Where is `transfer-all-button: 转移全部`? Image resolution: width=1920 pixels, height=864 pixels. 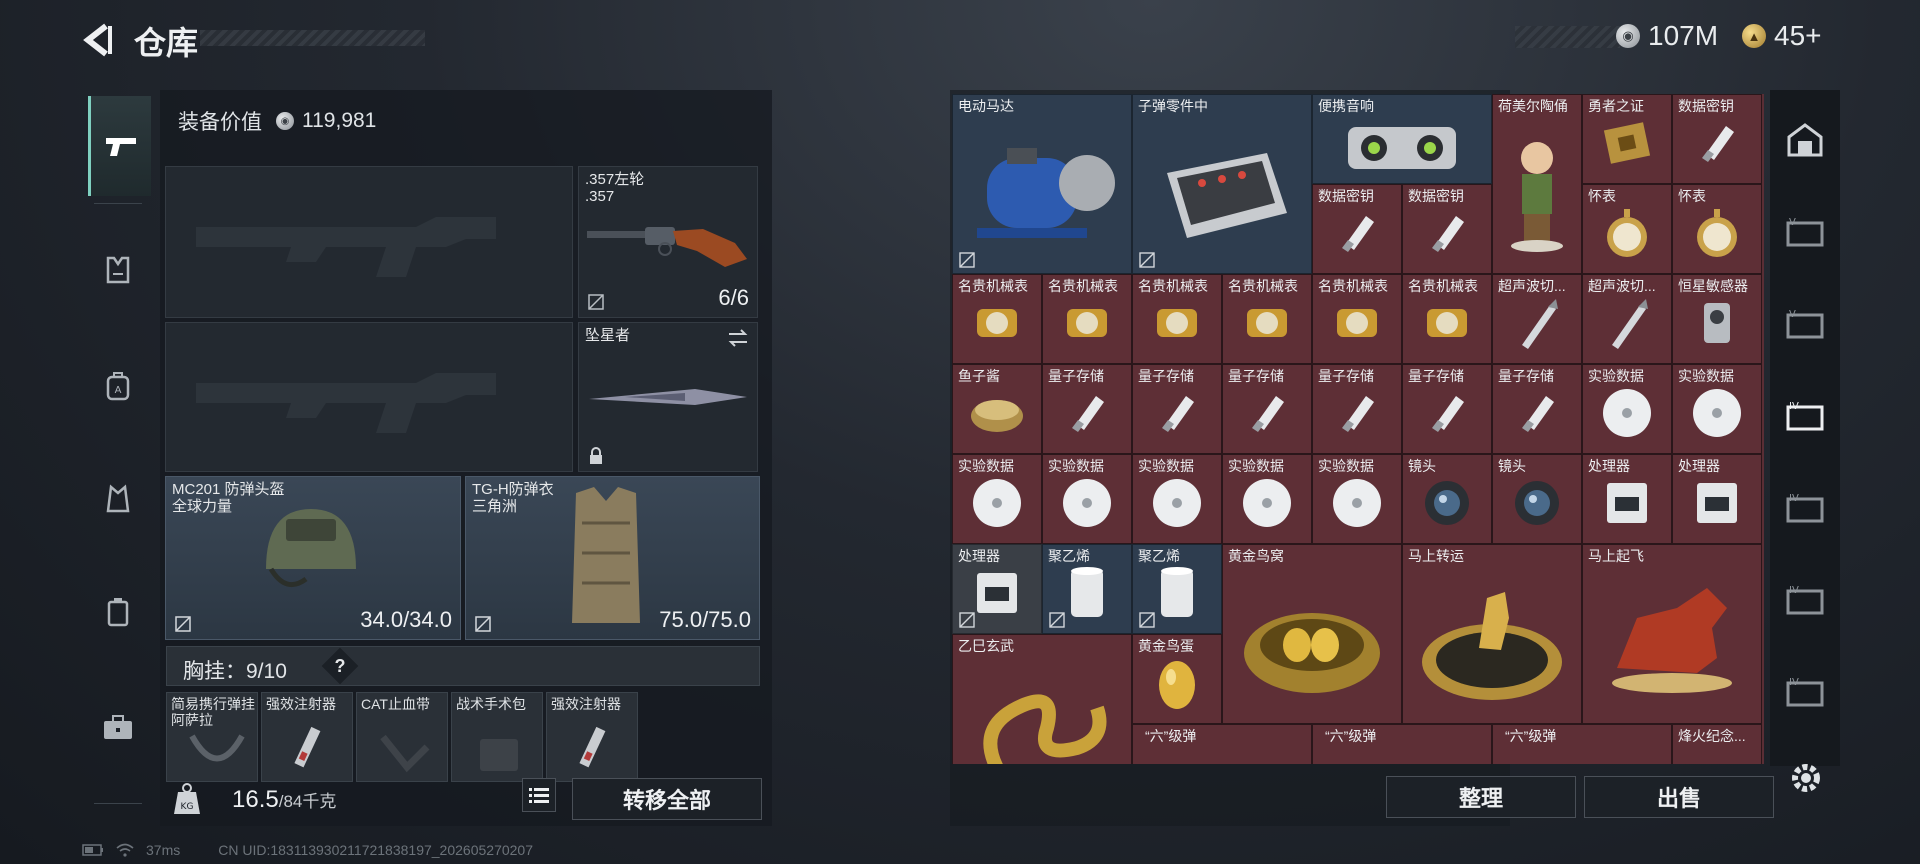 transfer-all-button: 转移全部 is located at coordinates (667, 799).